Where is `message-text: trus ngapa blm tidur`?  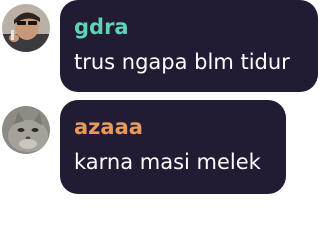 message-text: trus ngapa blm tidur is located at coordinates (182, 62).